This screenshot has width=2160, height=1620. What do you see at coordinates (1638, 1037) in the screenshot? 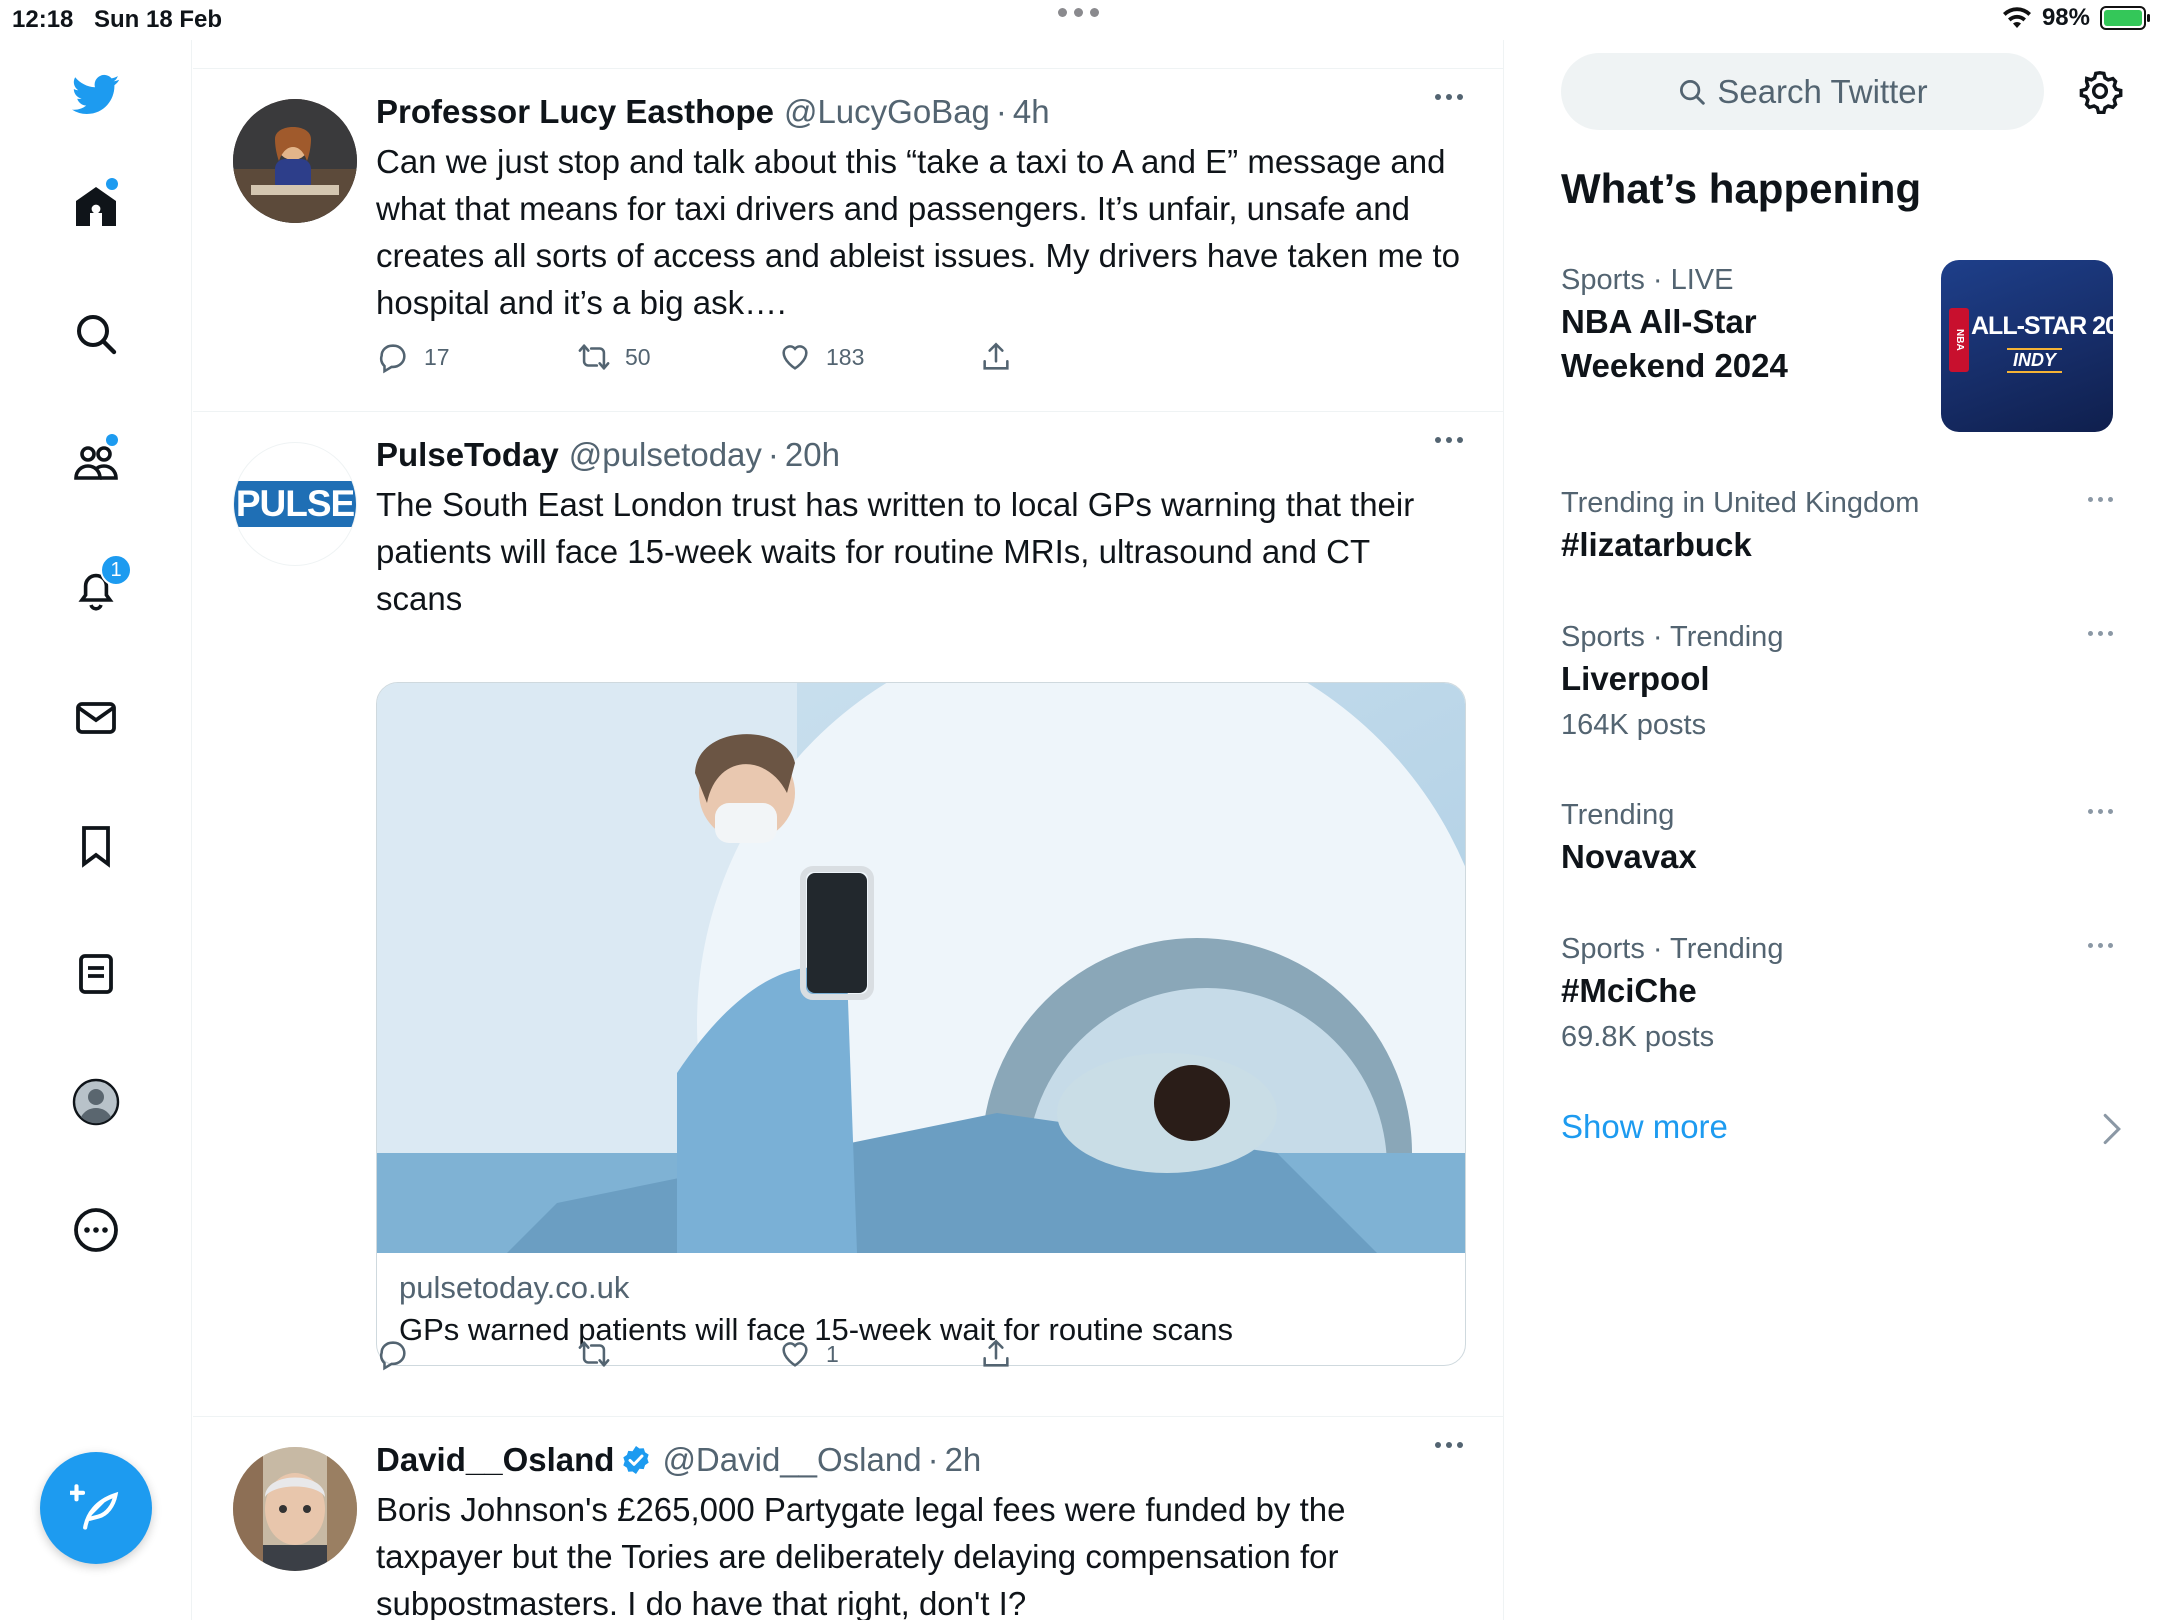
I see `trend-post-count: 69.8K posts` at bounding box center [1638, 1037].